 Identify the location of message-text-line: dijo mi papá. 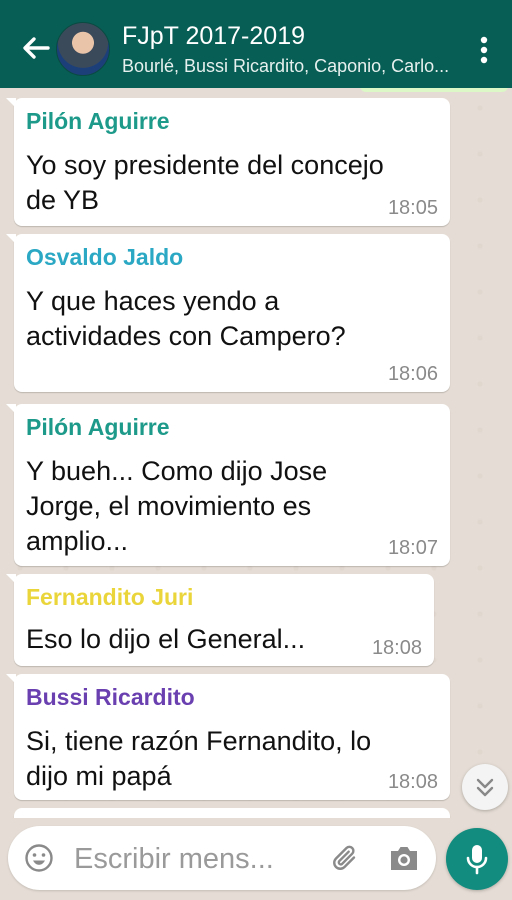
(99, 776).